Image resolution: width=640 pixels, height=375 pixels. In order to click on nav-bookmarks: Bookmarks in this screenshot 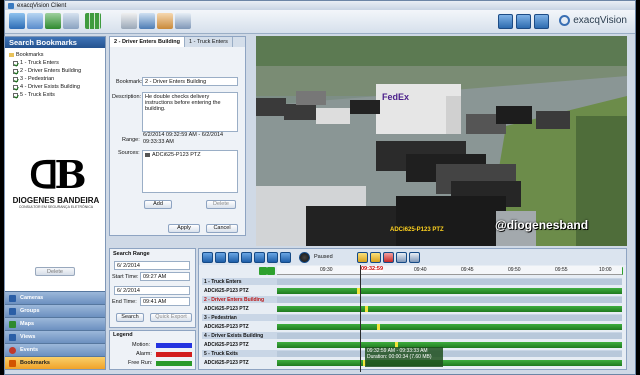, I will do `click(55, 362)`.